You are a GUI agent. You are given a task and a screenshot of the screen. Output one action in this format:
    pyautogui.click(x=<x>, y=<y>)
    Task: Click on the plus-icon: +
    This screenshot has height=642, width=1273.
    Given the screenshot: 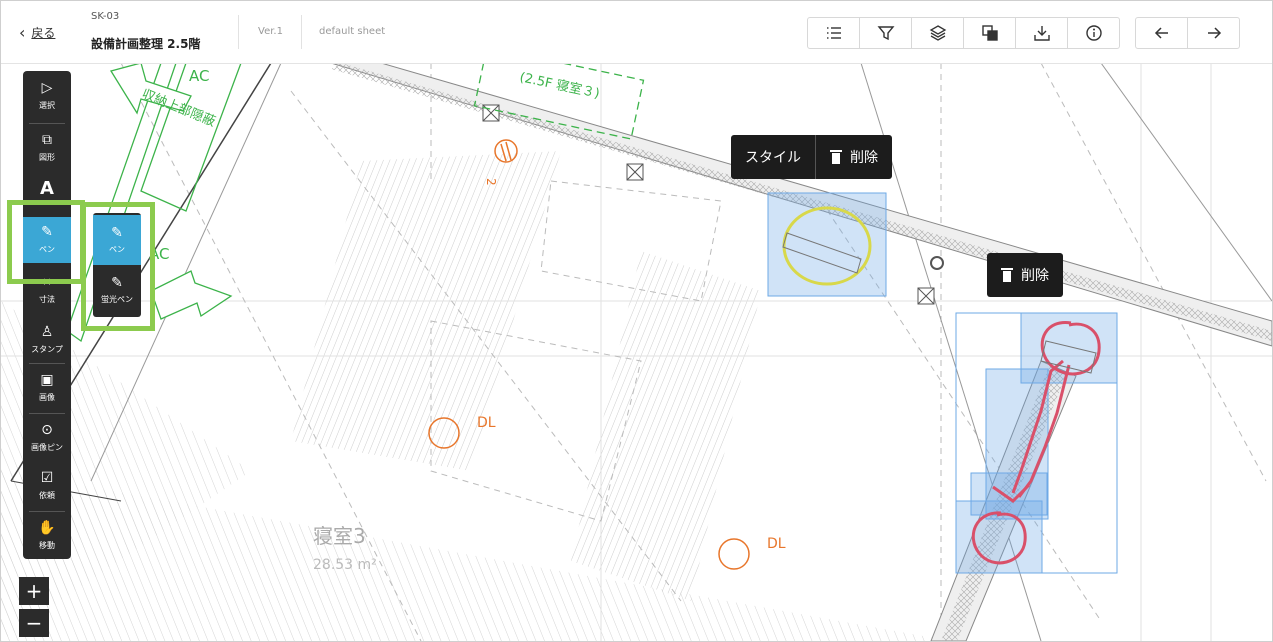 What is the action you would take?
    pyautogui.click(x=34, y=591)
    